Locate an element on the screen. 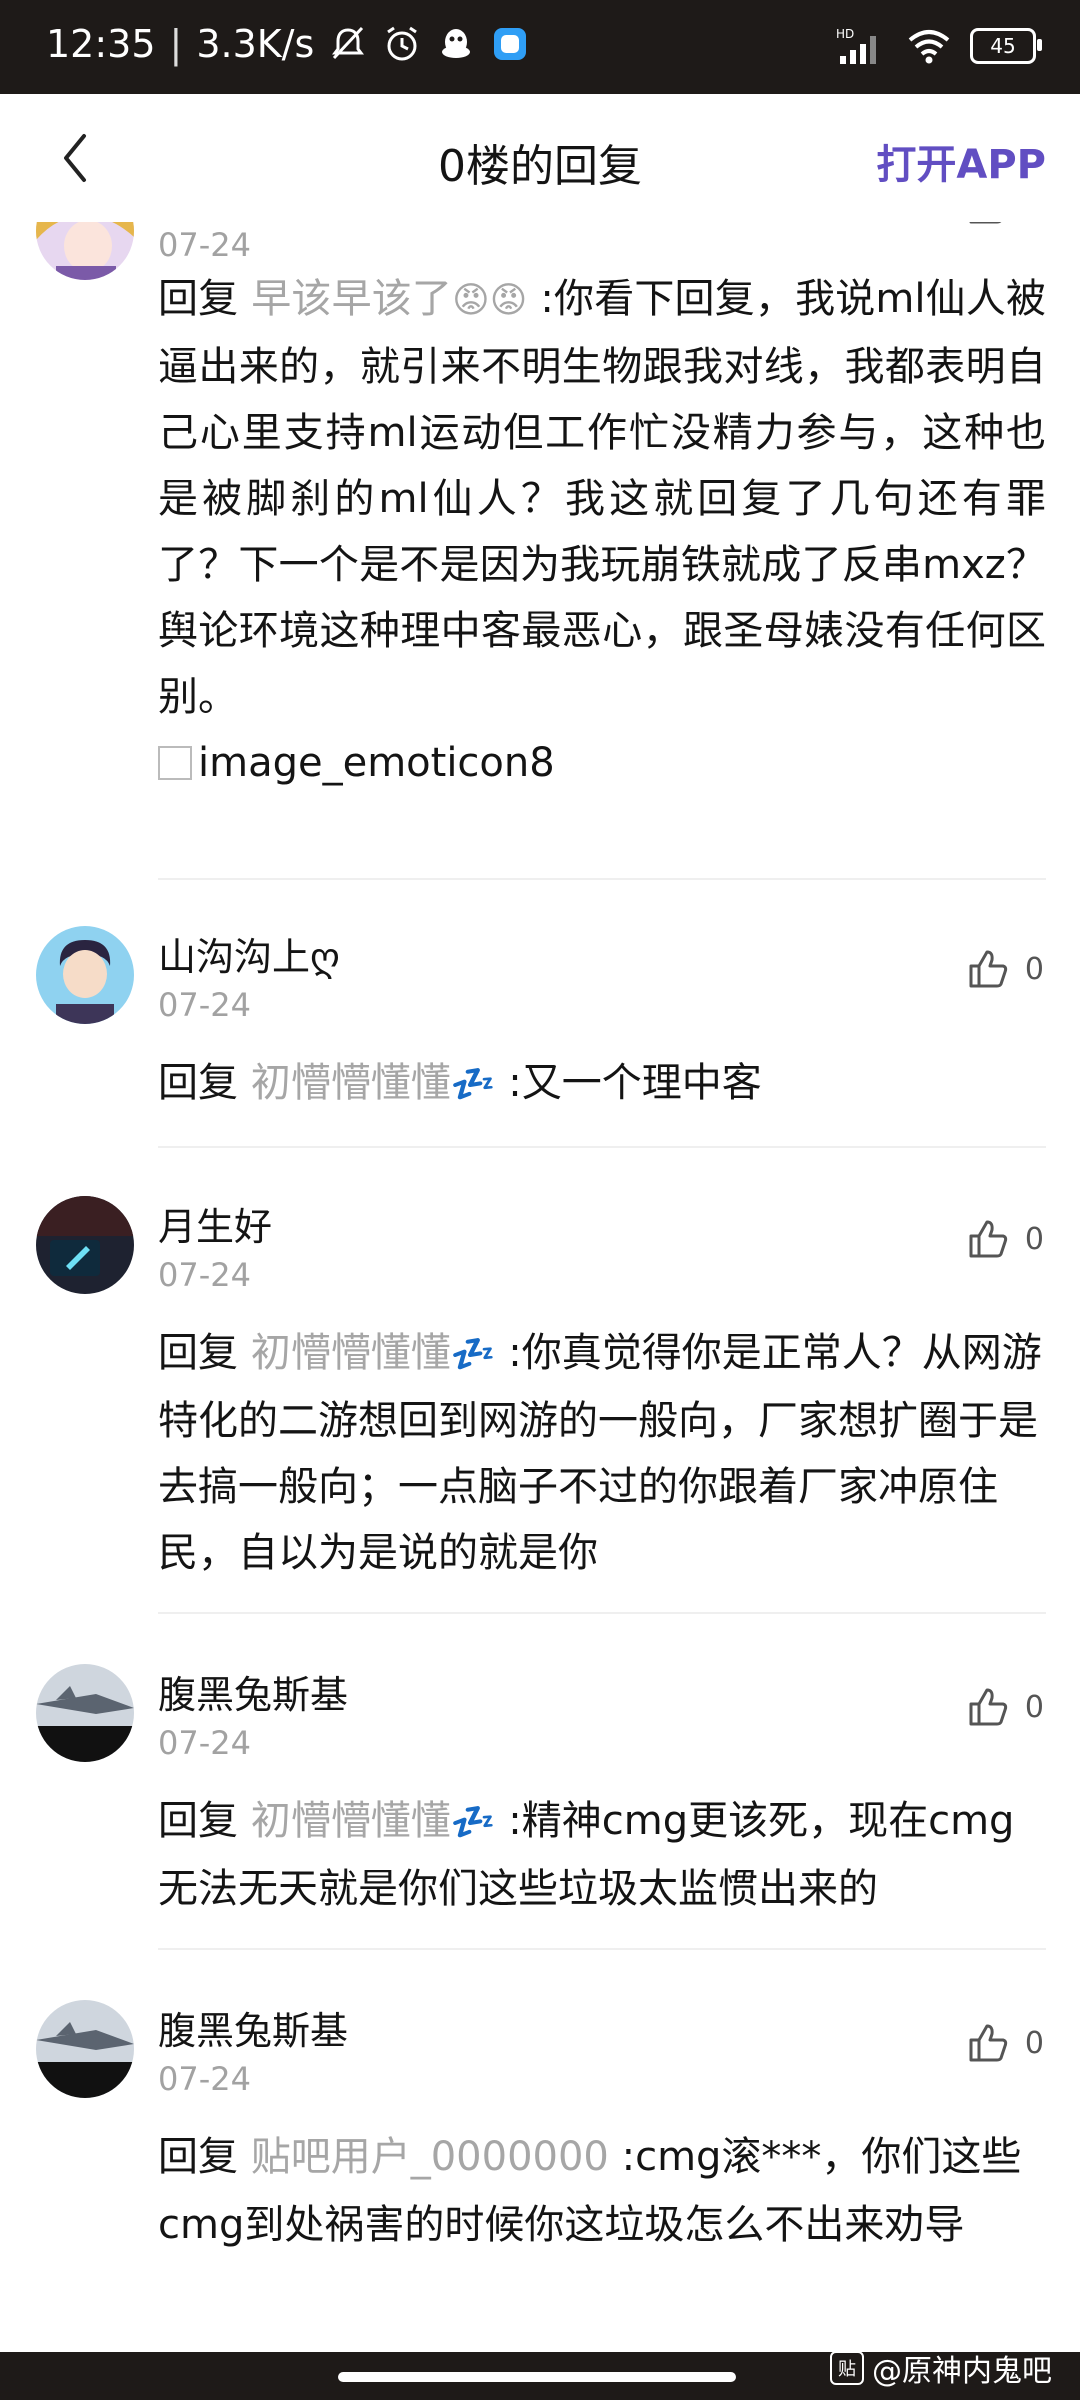 Image resolution: width=1080 pixels, height=2400 pixels. network-speed: 3.3K/s is located at coordinates (255, 44).